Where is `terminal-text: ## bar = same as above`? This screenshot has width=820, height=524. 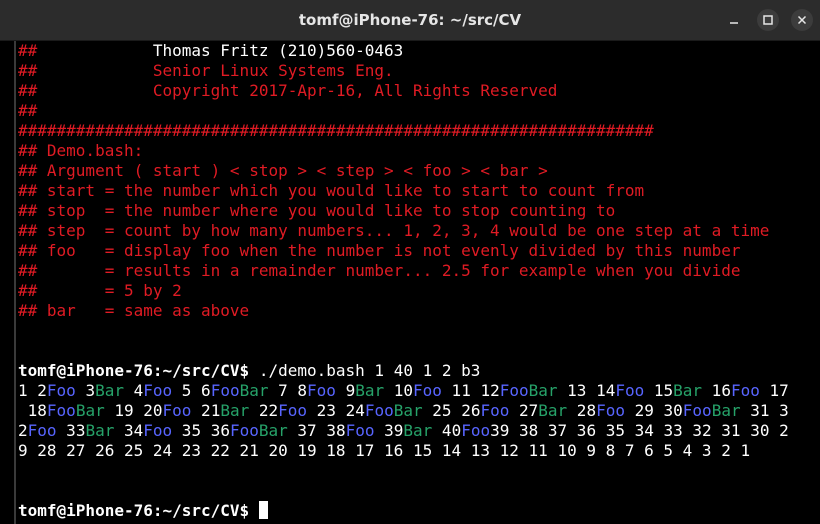 terminal-text: ## bar = same as above is located at coordinates (134, 310).